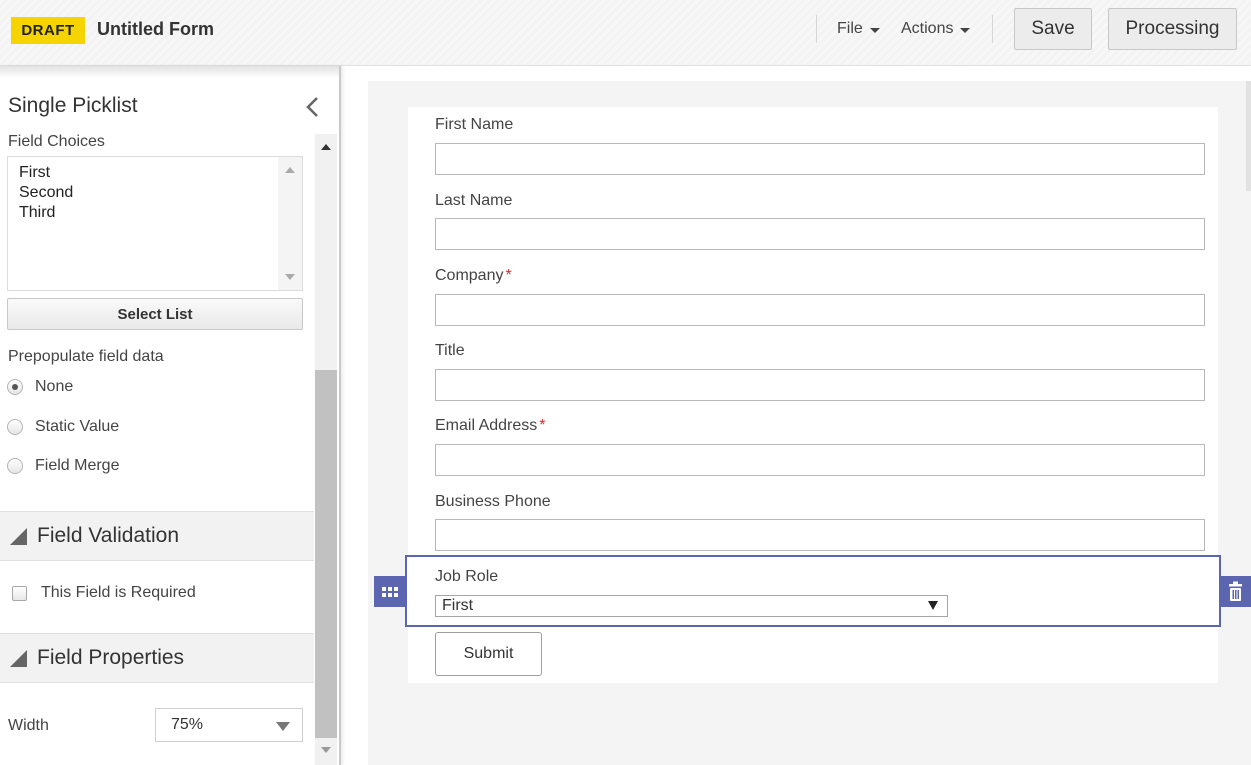 The image size is (1251, 765). I want to click on width-select: 75%, so click(229, 725).